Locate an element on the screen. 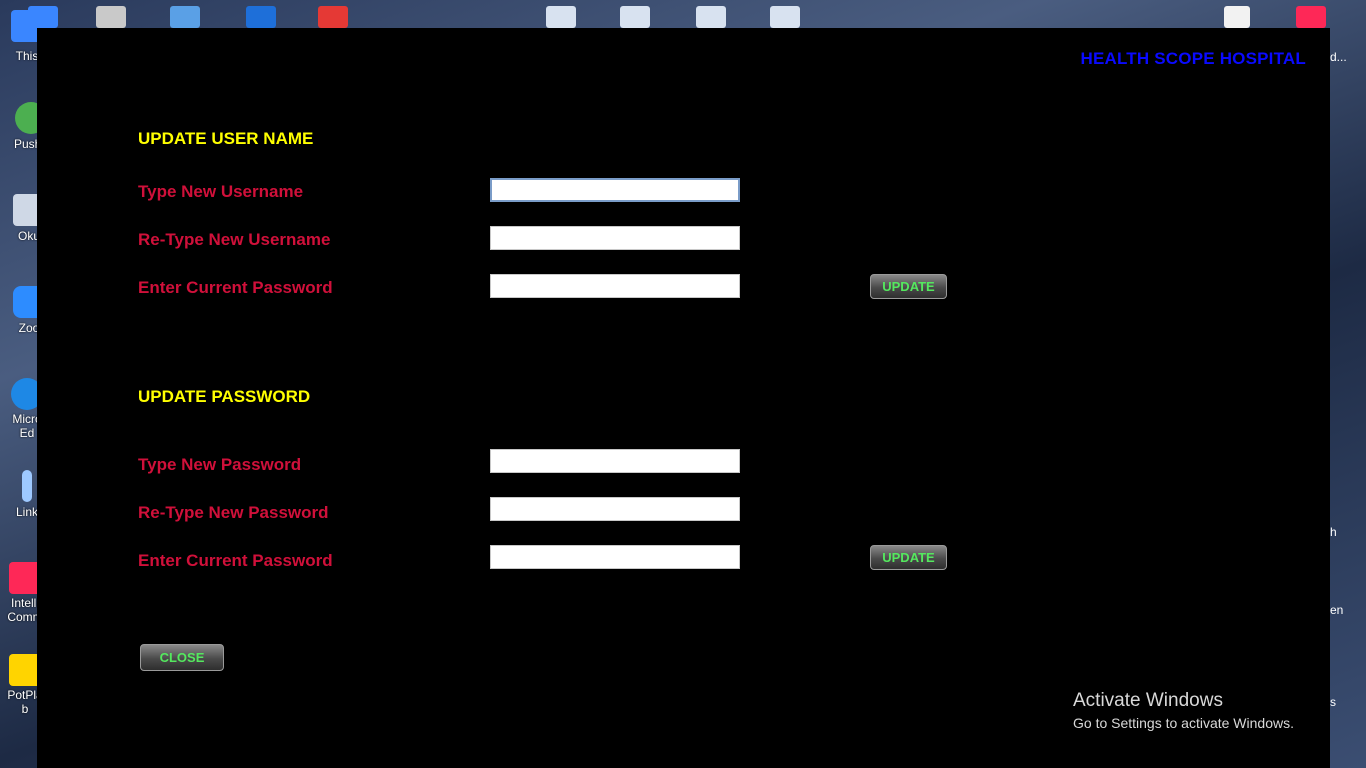 The image size is (1366, 768). update-password-button: UPDATE is located at coordinates (908, 557).